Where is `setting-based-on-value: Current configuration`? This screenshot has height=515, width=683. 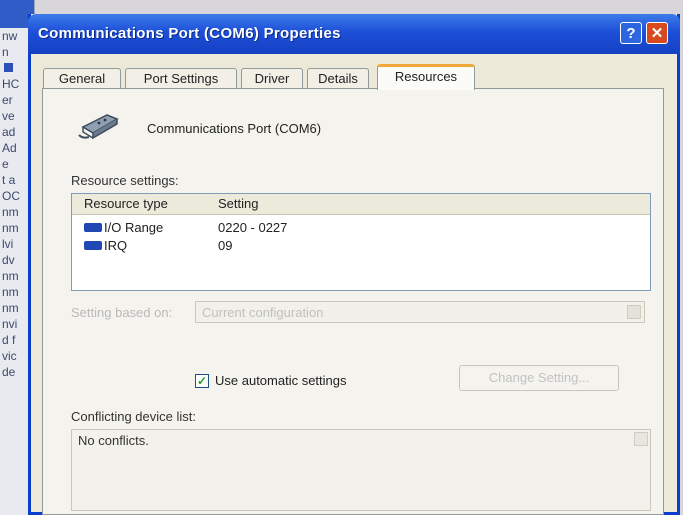 setting-based-on-value: Current configuration is located at coordinates (263, 312).